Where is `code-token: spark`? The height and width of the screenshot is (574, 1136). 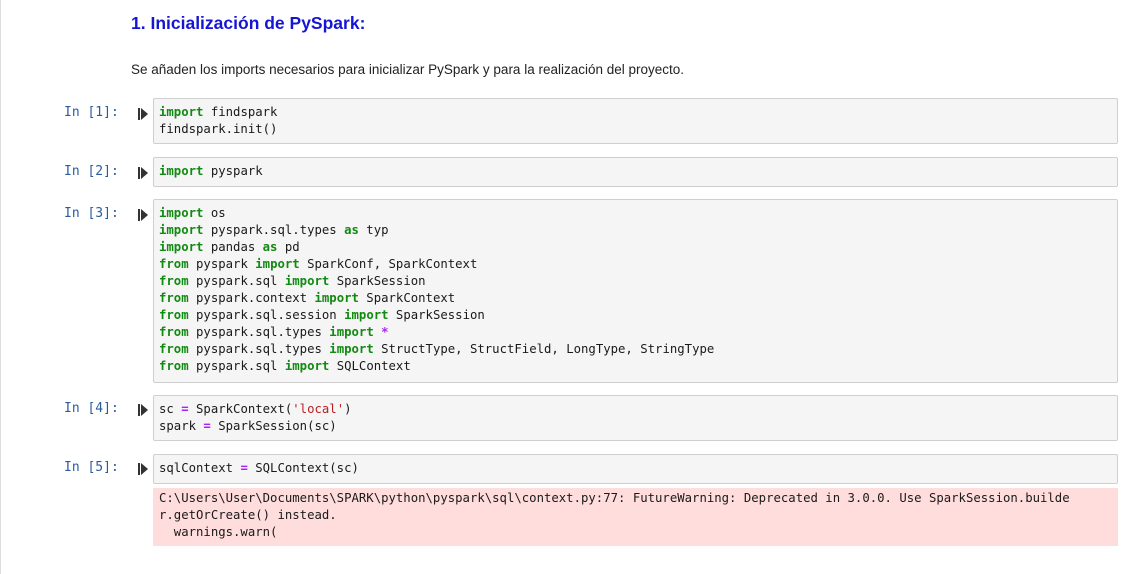 code-token: spark is located at coordinates (181, 426).